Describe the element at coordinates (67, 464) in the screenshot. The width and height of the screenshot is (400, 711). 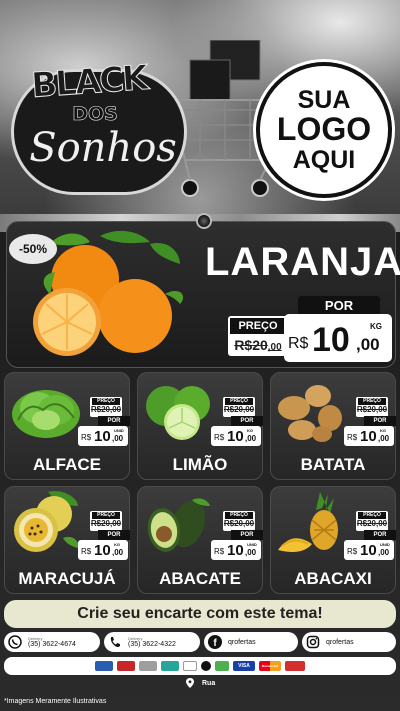
I see `product-name: ALFACE` at that location.